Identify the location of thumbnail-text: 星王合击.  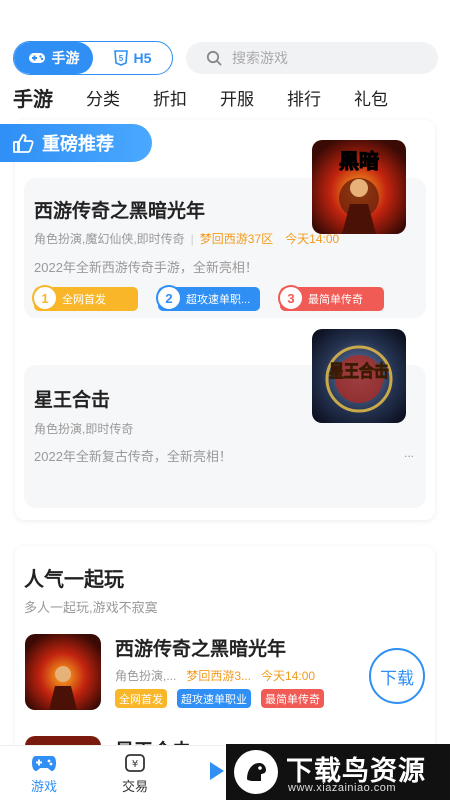
(359, 371).